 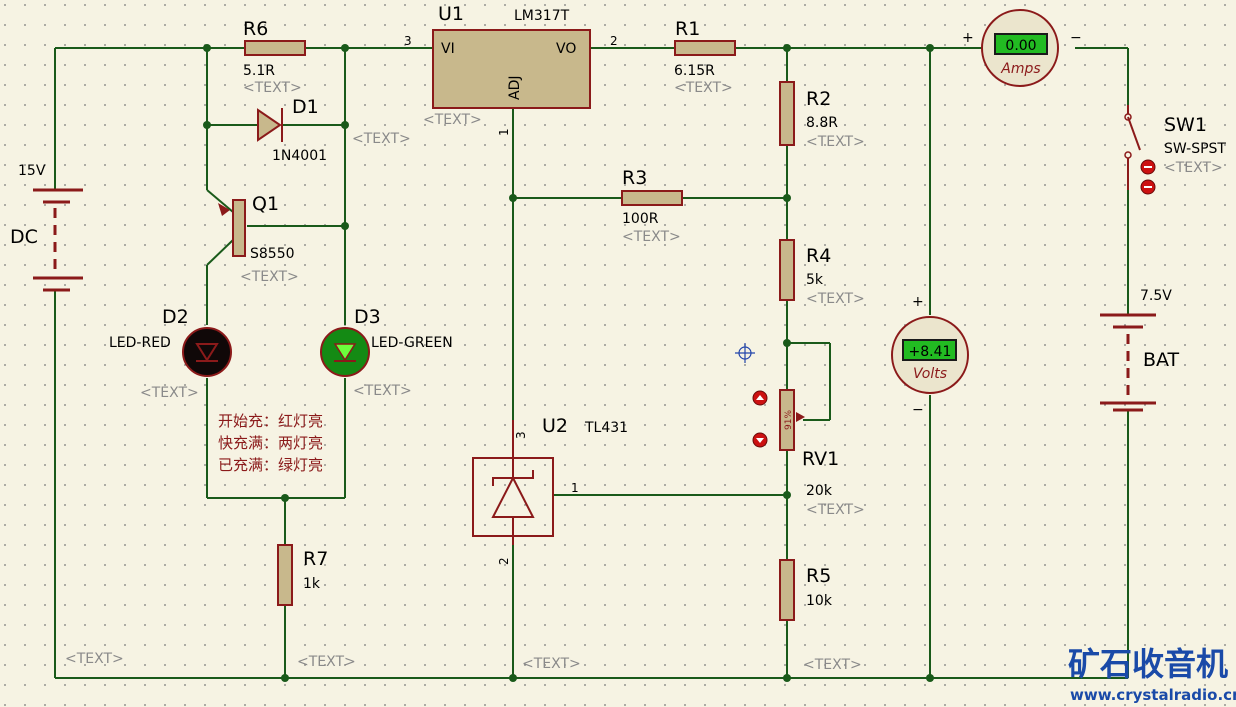 I want to click on r6-text-placeholder: <TEXT>, so click(x=272, y=88).